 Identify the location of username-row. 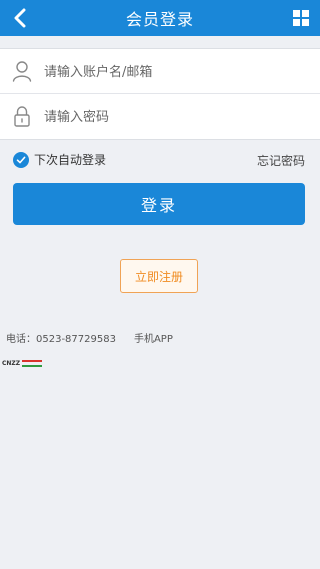
(160, 72).